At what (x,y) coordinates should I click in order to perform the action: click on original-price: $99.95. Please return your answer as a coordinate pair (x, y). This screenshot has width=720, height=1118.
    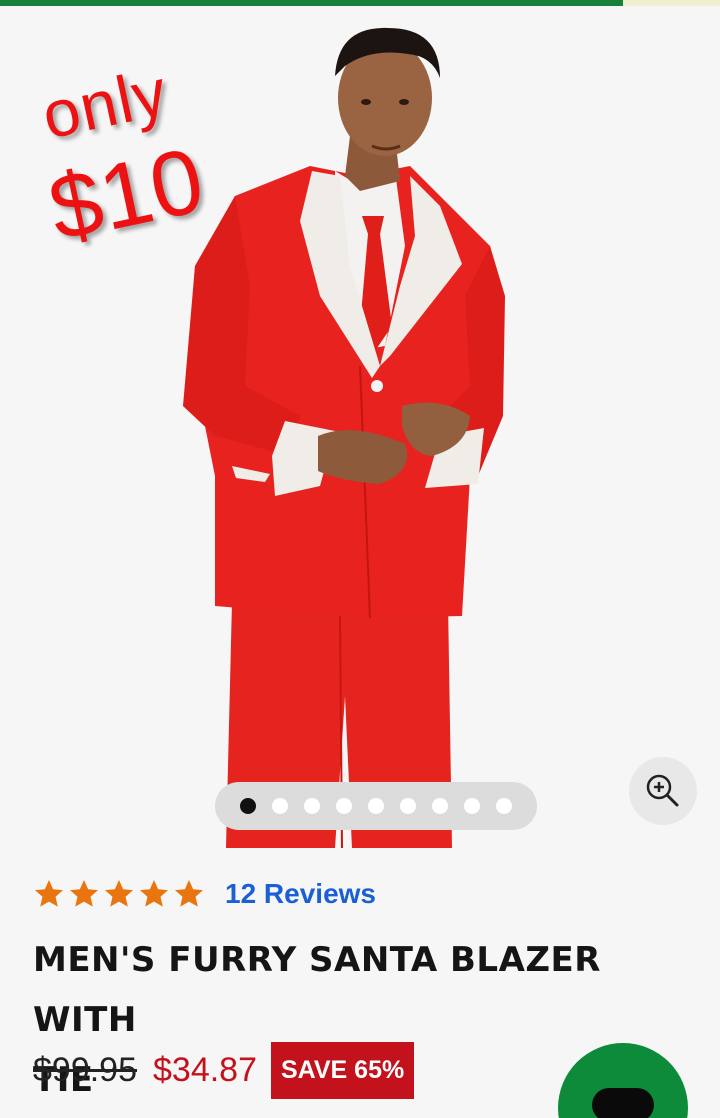
    Looking at the image, I should click on (85, 1069).